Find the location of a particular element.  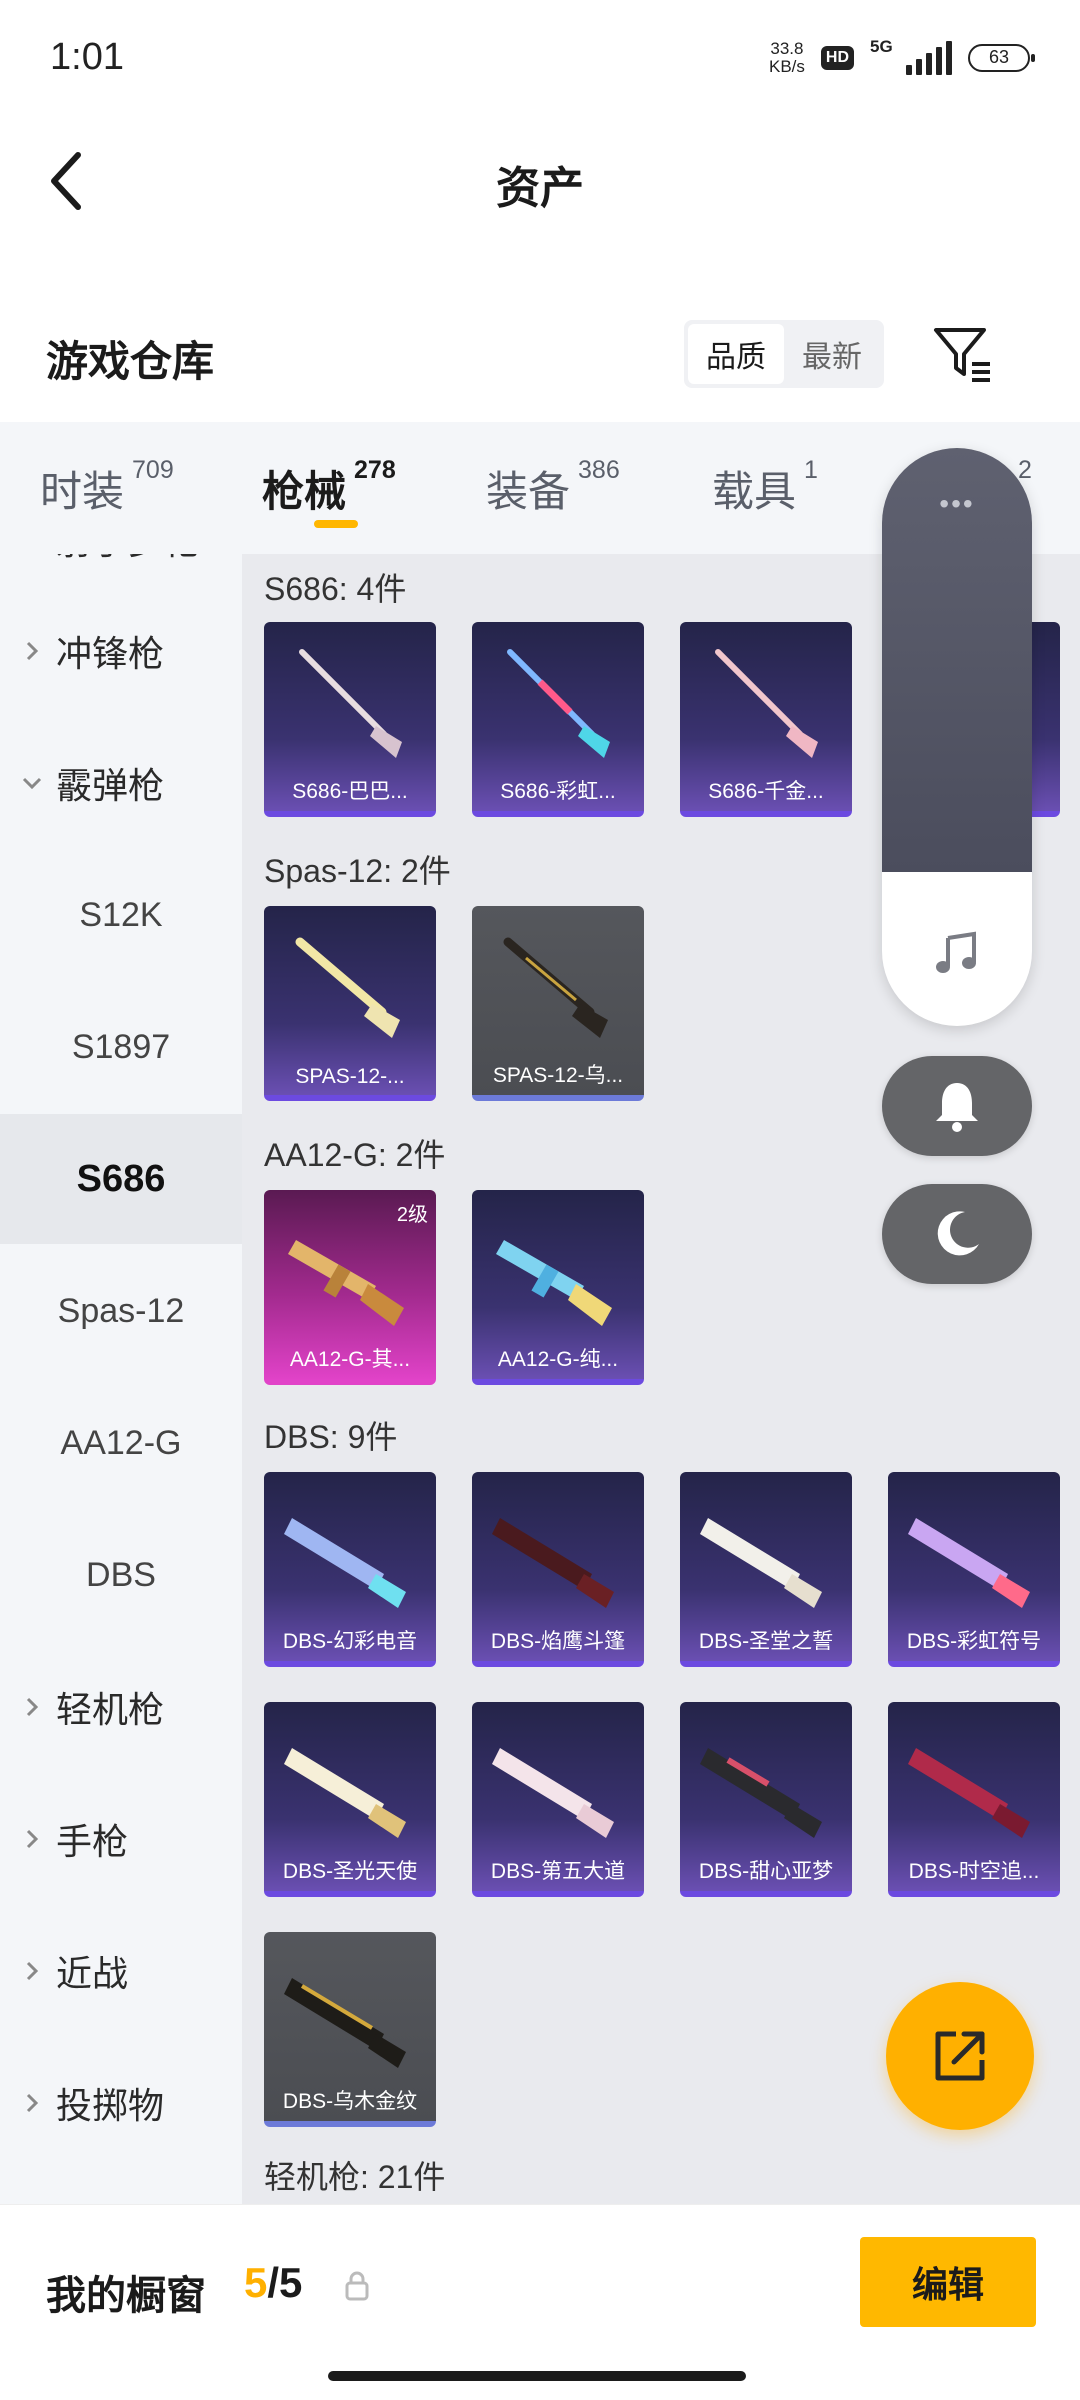

sidebar-item-smg: 冲锋枪 is located at coordinates (121, 651).